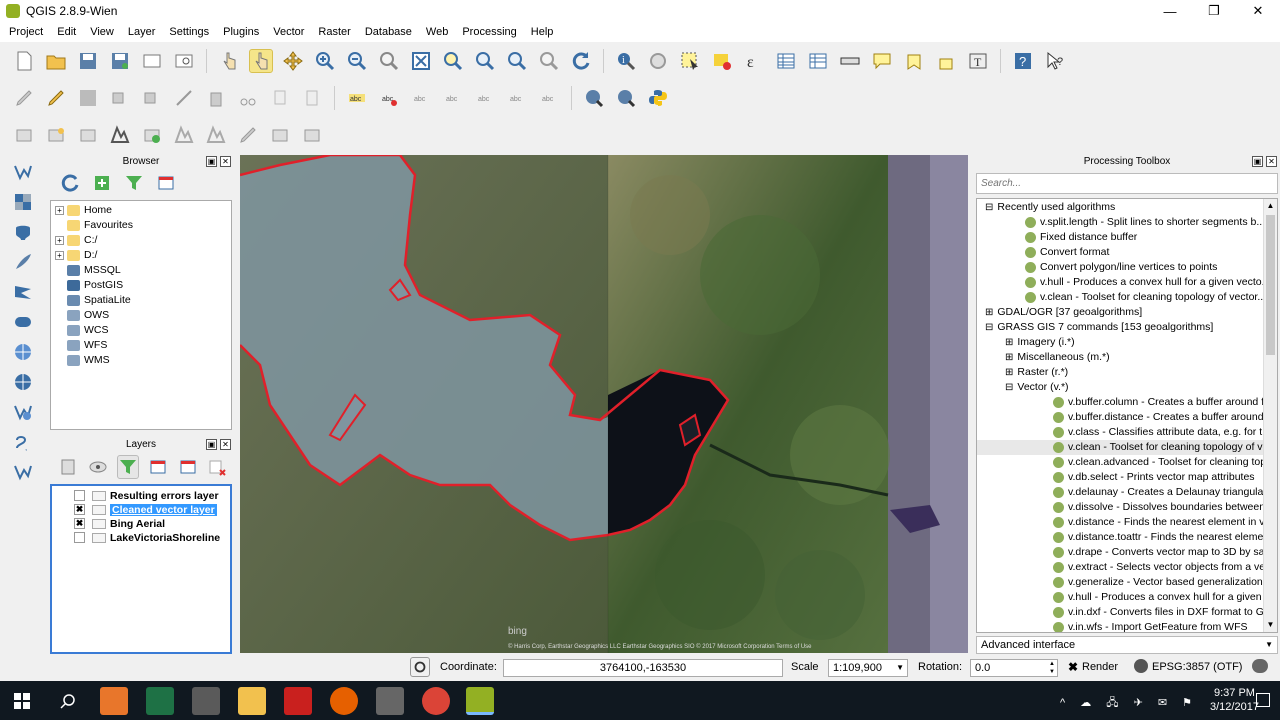 This screenshot has width=1280, height=720. Describe the element at coordinates (99, 467) in the screenshot. I see `manage-visibility-icon` at that location.